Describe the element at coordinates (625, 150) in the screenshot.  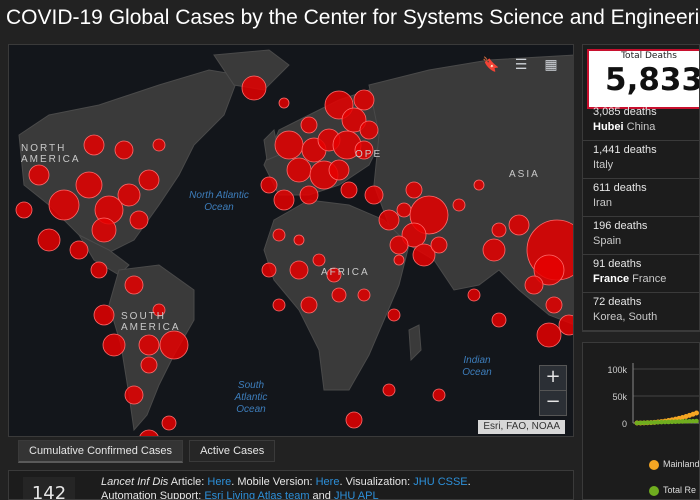
I see `death-count: 1,441 deaths` at that location.